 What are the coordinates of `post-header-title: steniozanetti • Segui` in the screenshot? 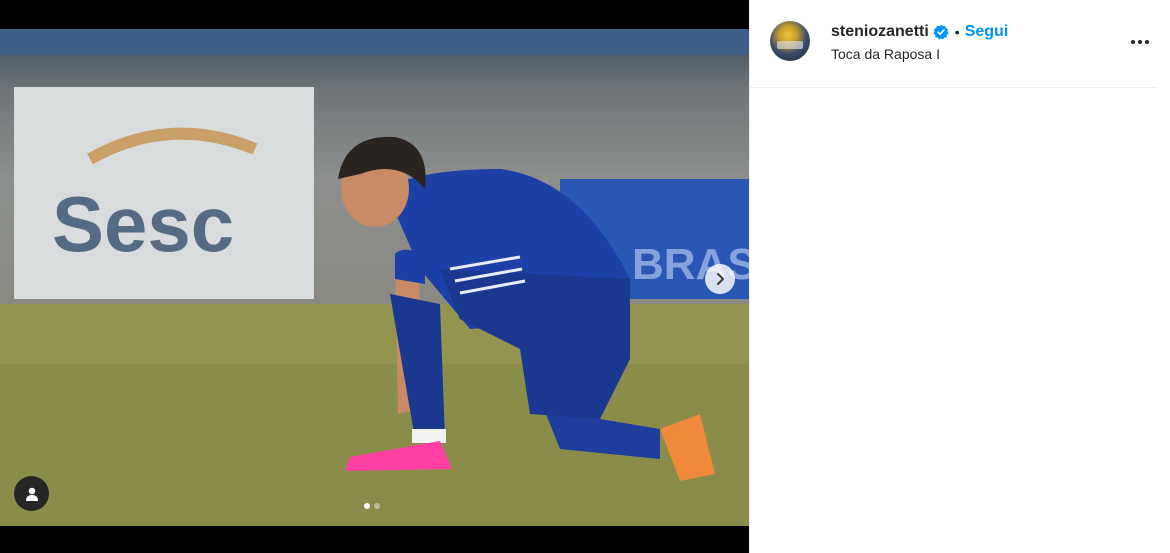 It's located at (919, 32).